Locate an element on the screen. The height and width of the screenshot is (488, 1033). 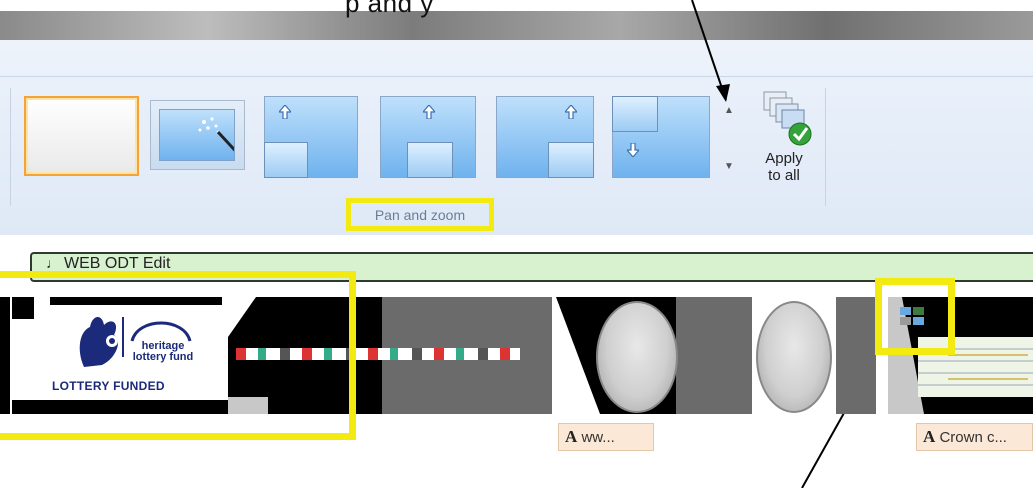
music-note-icon: ♩ is located at coordinates (53, 263).